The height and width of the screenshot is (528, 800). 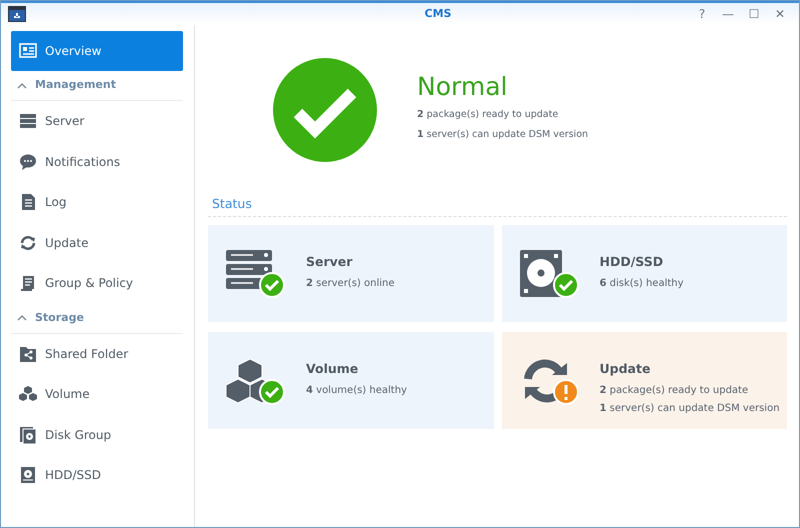 What do you see at coordinates (497, 206) in the screenshot?
I see `section-title: Status` at bounding box center [497, 206].